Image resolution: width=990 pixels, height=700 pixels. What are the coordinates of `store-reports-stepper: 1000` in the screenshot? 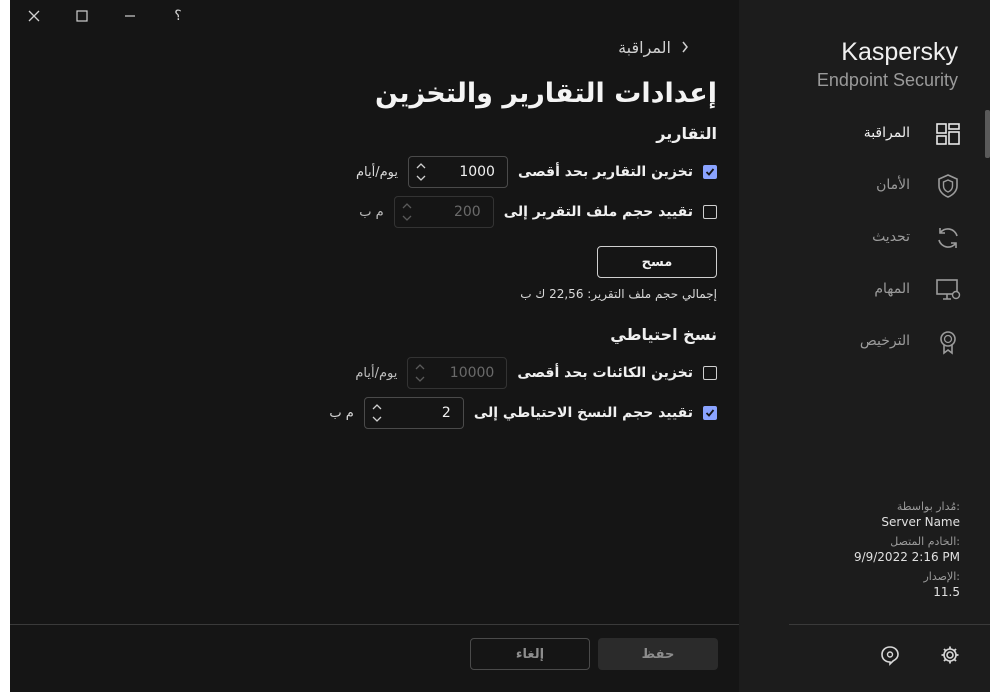 It's located at (457, 172).